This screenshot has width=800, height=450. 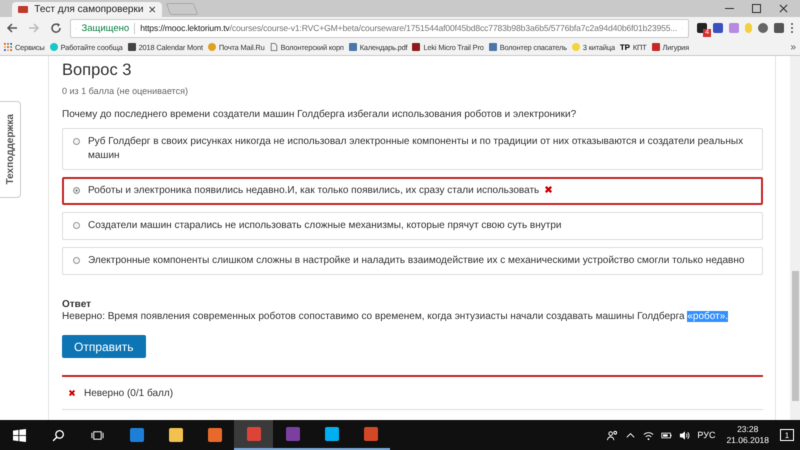 What do you see at coordinates (793, 47) in the screenshot?
I see `more-bookmarks-icon: »` at bounding box center [793, 47].